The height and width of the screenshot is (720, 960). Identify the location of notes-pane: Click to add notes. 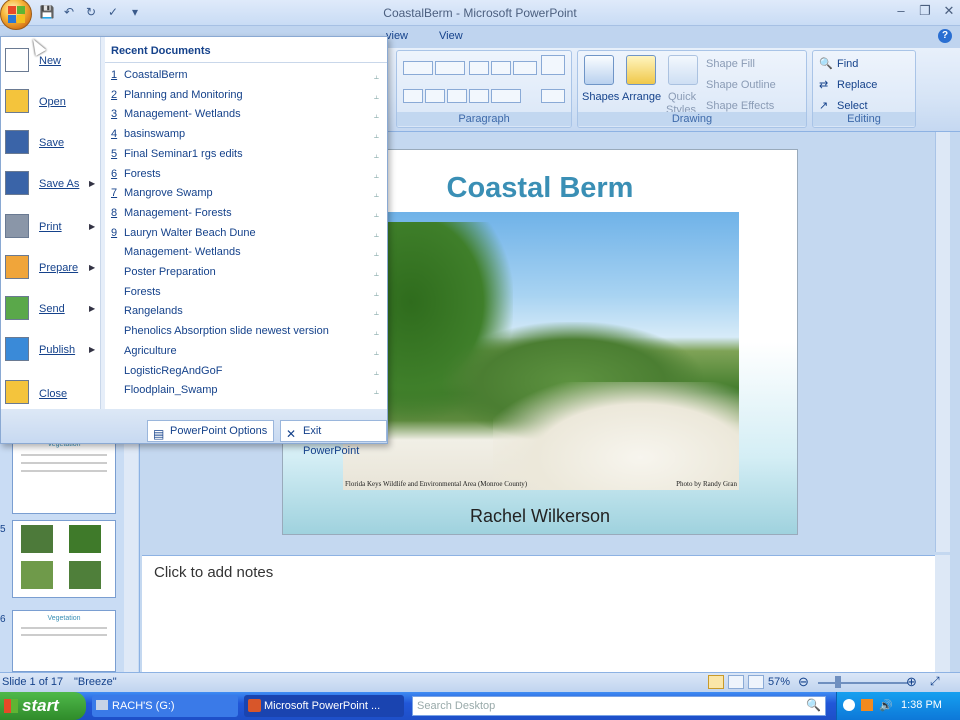
(539, 613).